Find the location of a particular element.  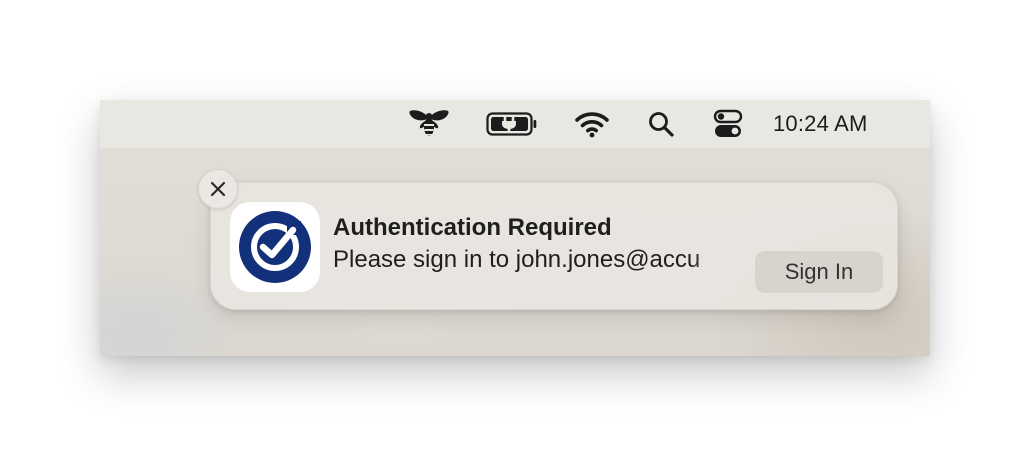

sign-in-button: Sign In is located at coordinates (819, 272).